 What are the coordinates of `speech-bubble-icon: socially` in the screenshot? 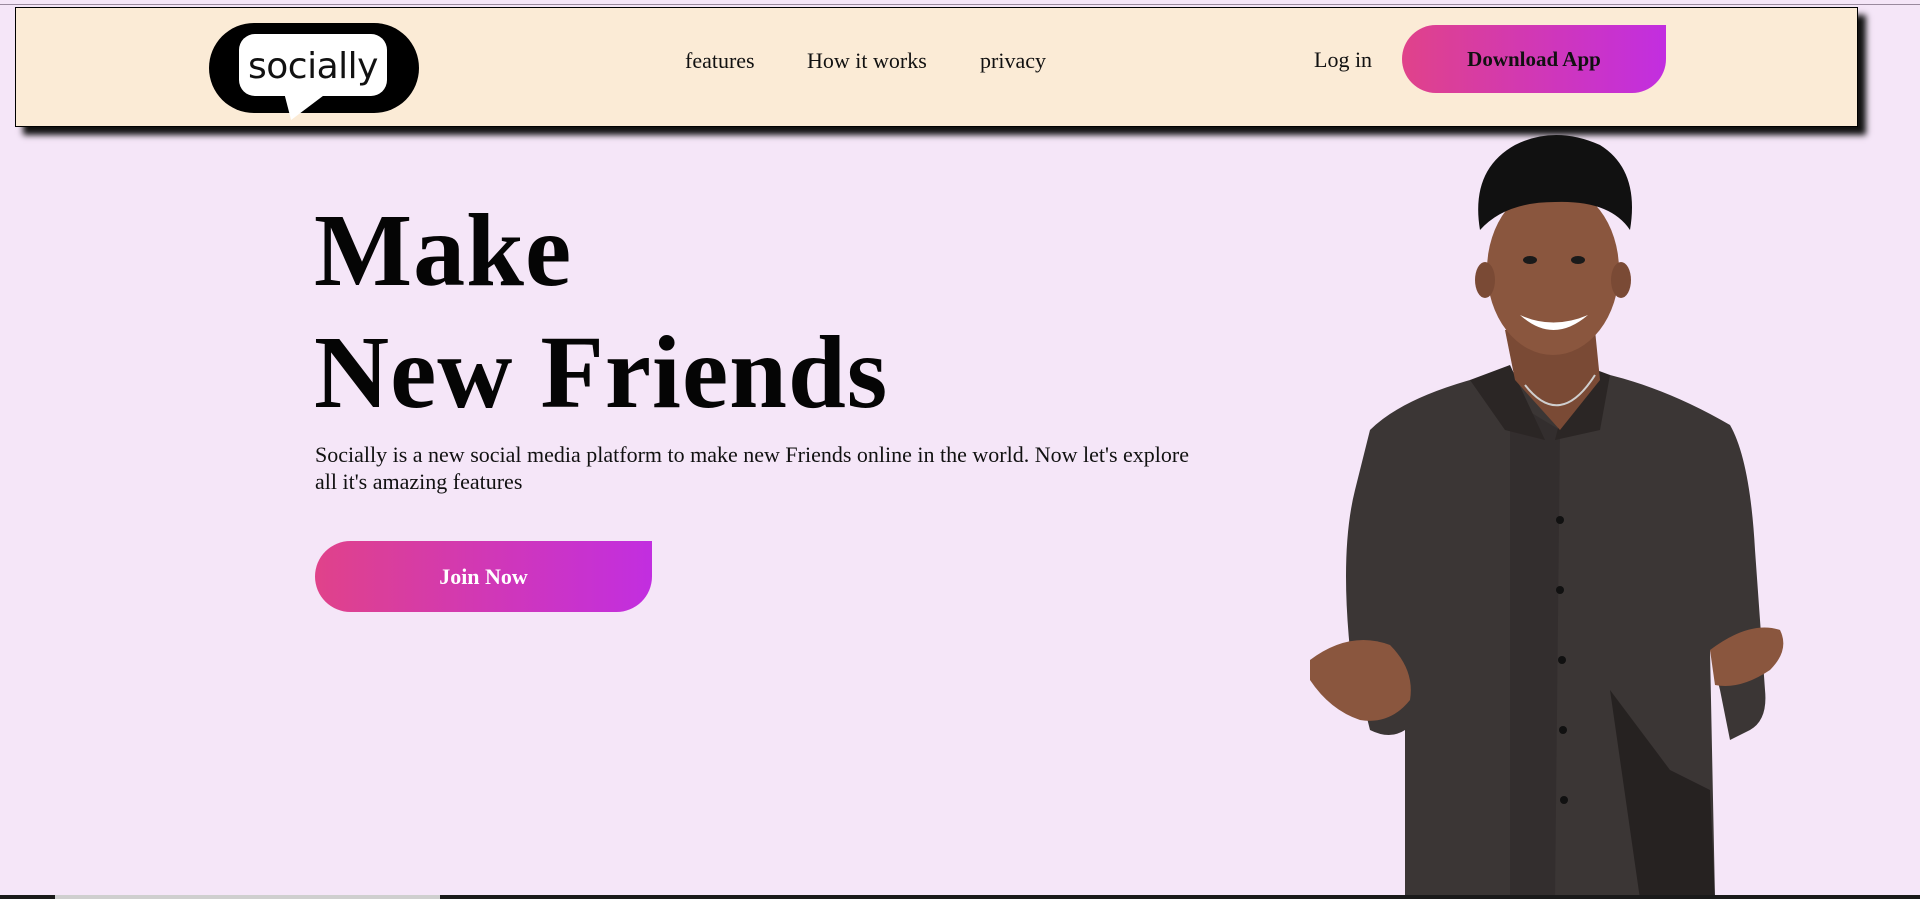 It's located at (313, 77).